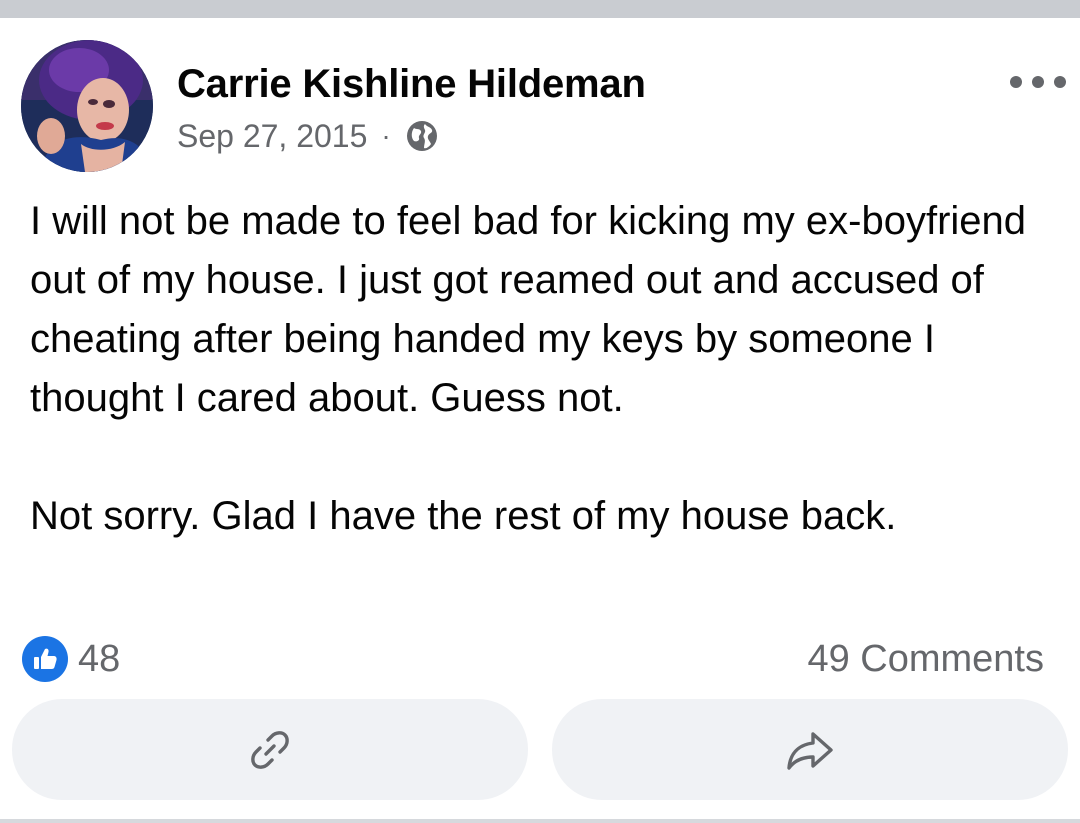 The height and width of the screenshot is (823, 1080). What do you see at coordinates (925, 659) in the screenshot?
I see `comments-count: 49 Comments` at bounding box center [925, 659].